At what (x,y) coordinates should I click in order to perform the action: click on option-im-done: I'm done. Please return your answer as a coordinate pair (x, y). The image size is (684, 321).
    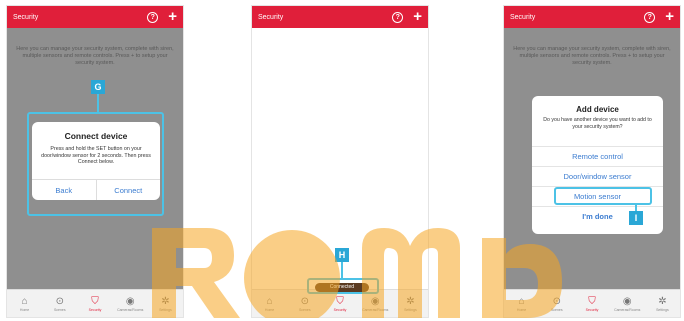
    Looking at the image, I should click on (597, 216).